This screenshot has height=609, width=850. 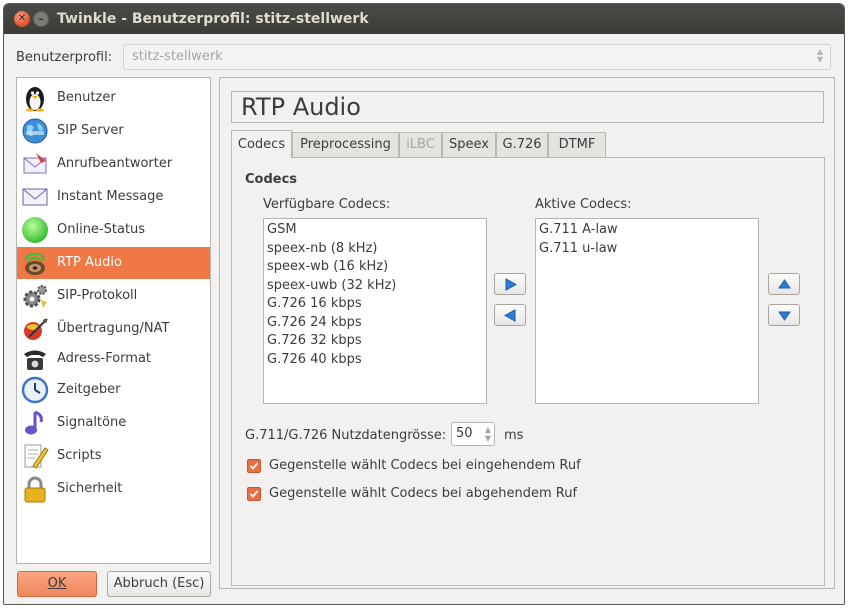 What do you see at coordinates (36, 329) in the screenshot?
I see `network-transfer-icon` at bounding box center [36, 329].